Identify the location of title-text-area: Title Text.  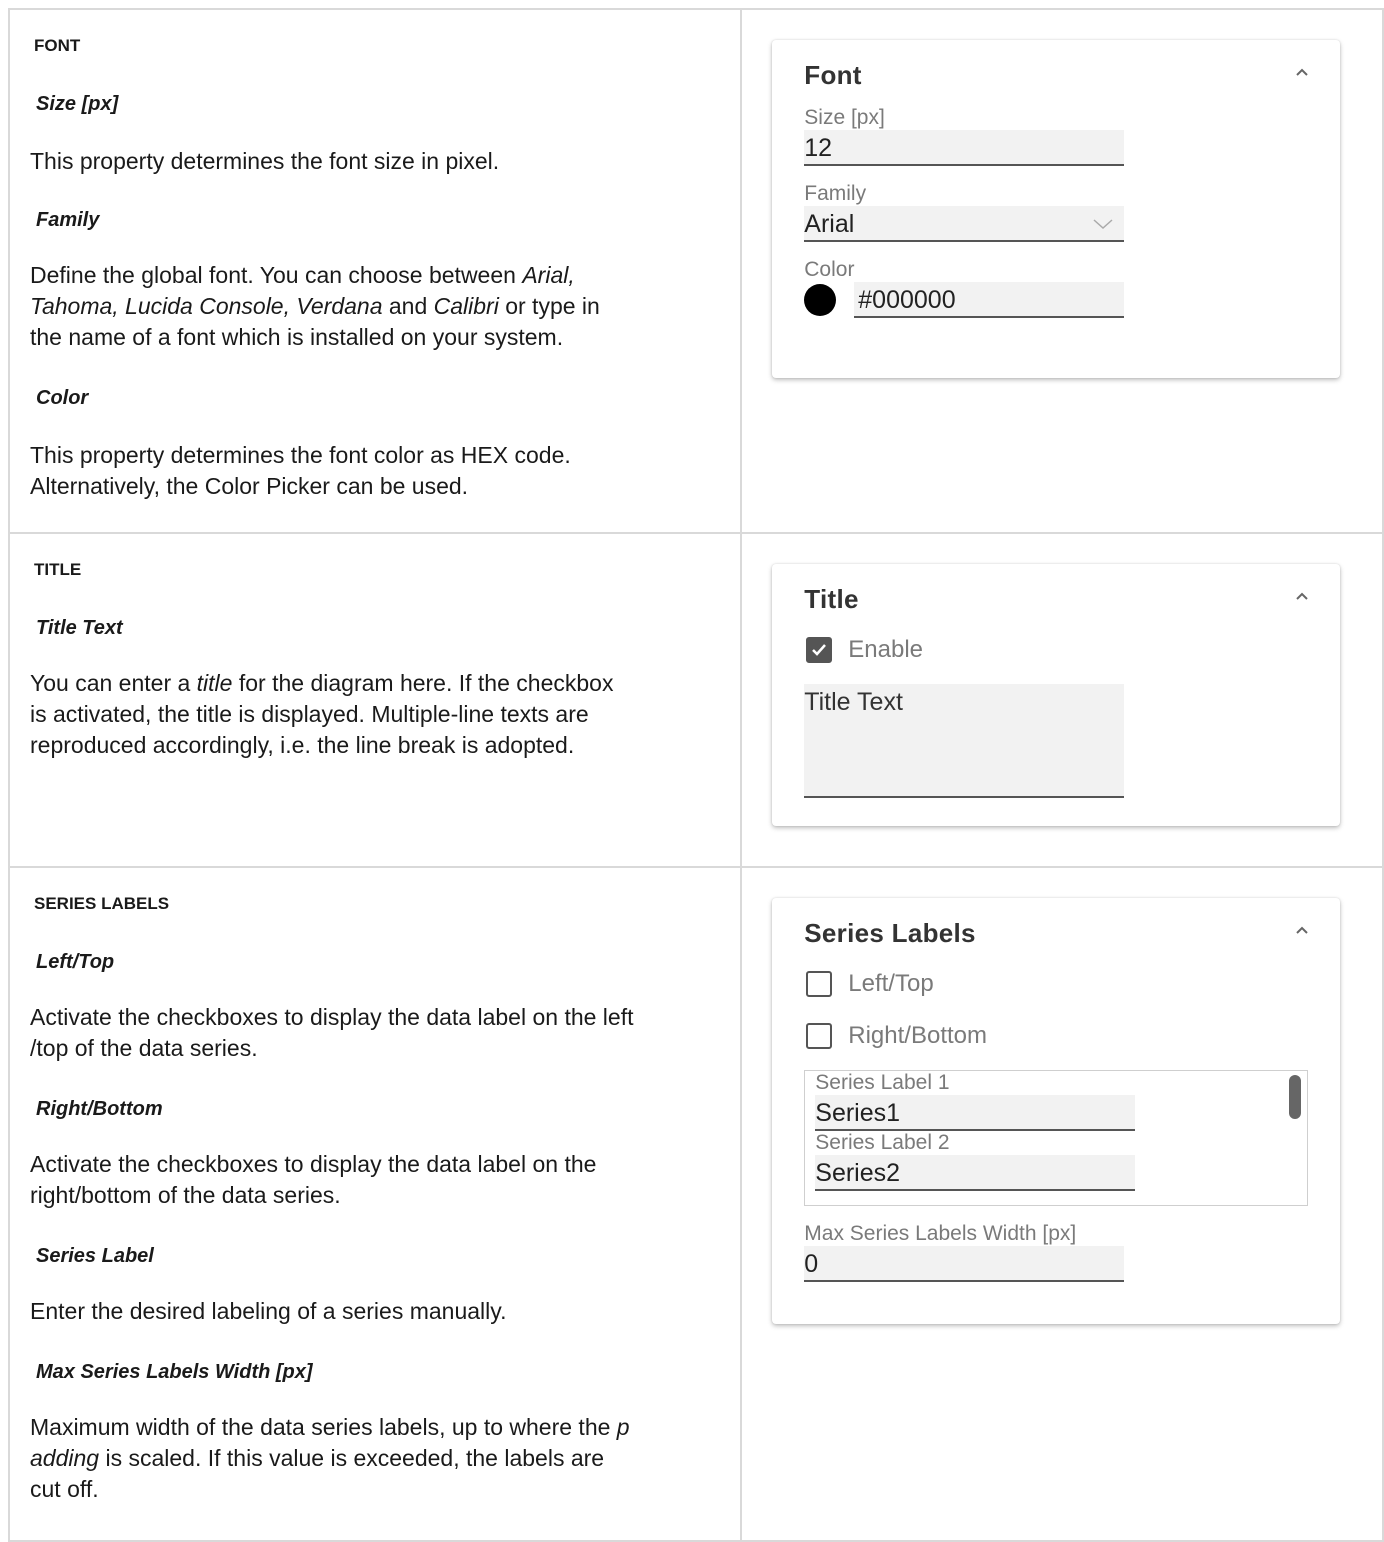
(964, 741).